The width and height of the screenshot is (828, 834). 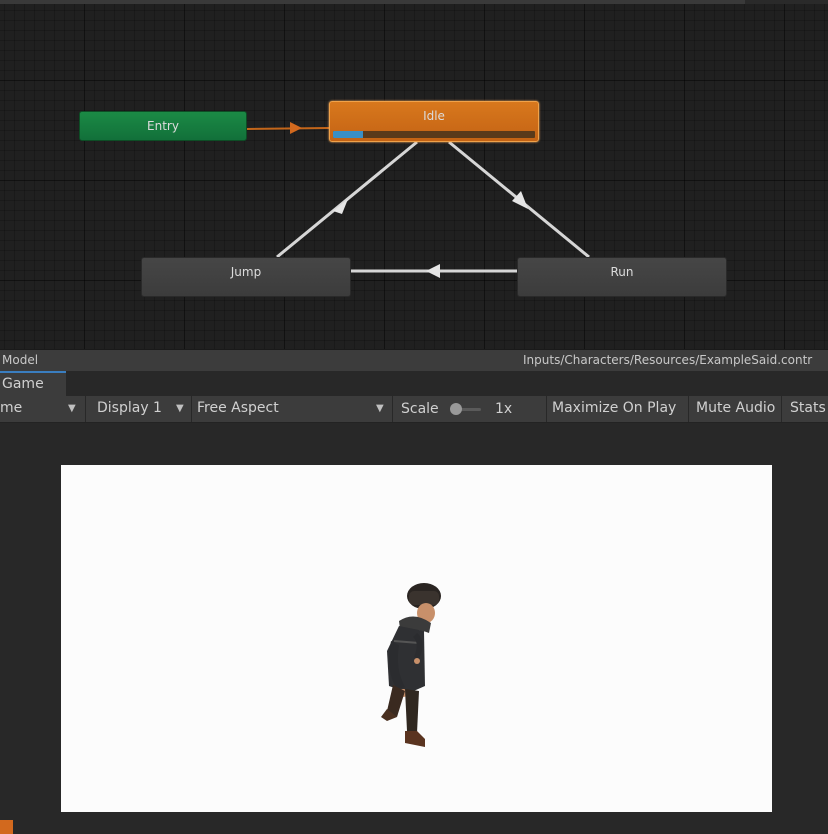 What do you see at coordinates (238, 408) in the screenshot?
I see `aspect-dropdown-label: Free Aspect` at bounding box center [238, 408].